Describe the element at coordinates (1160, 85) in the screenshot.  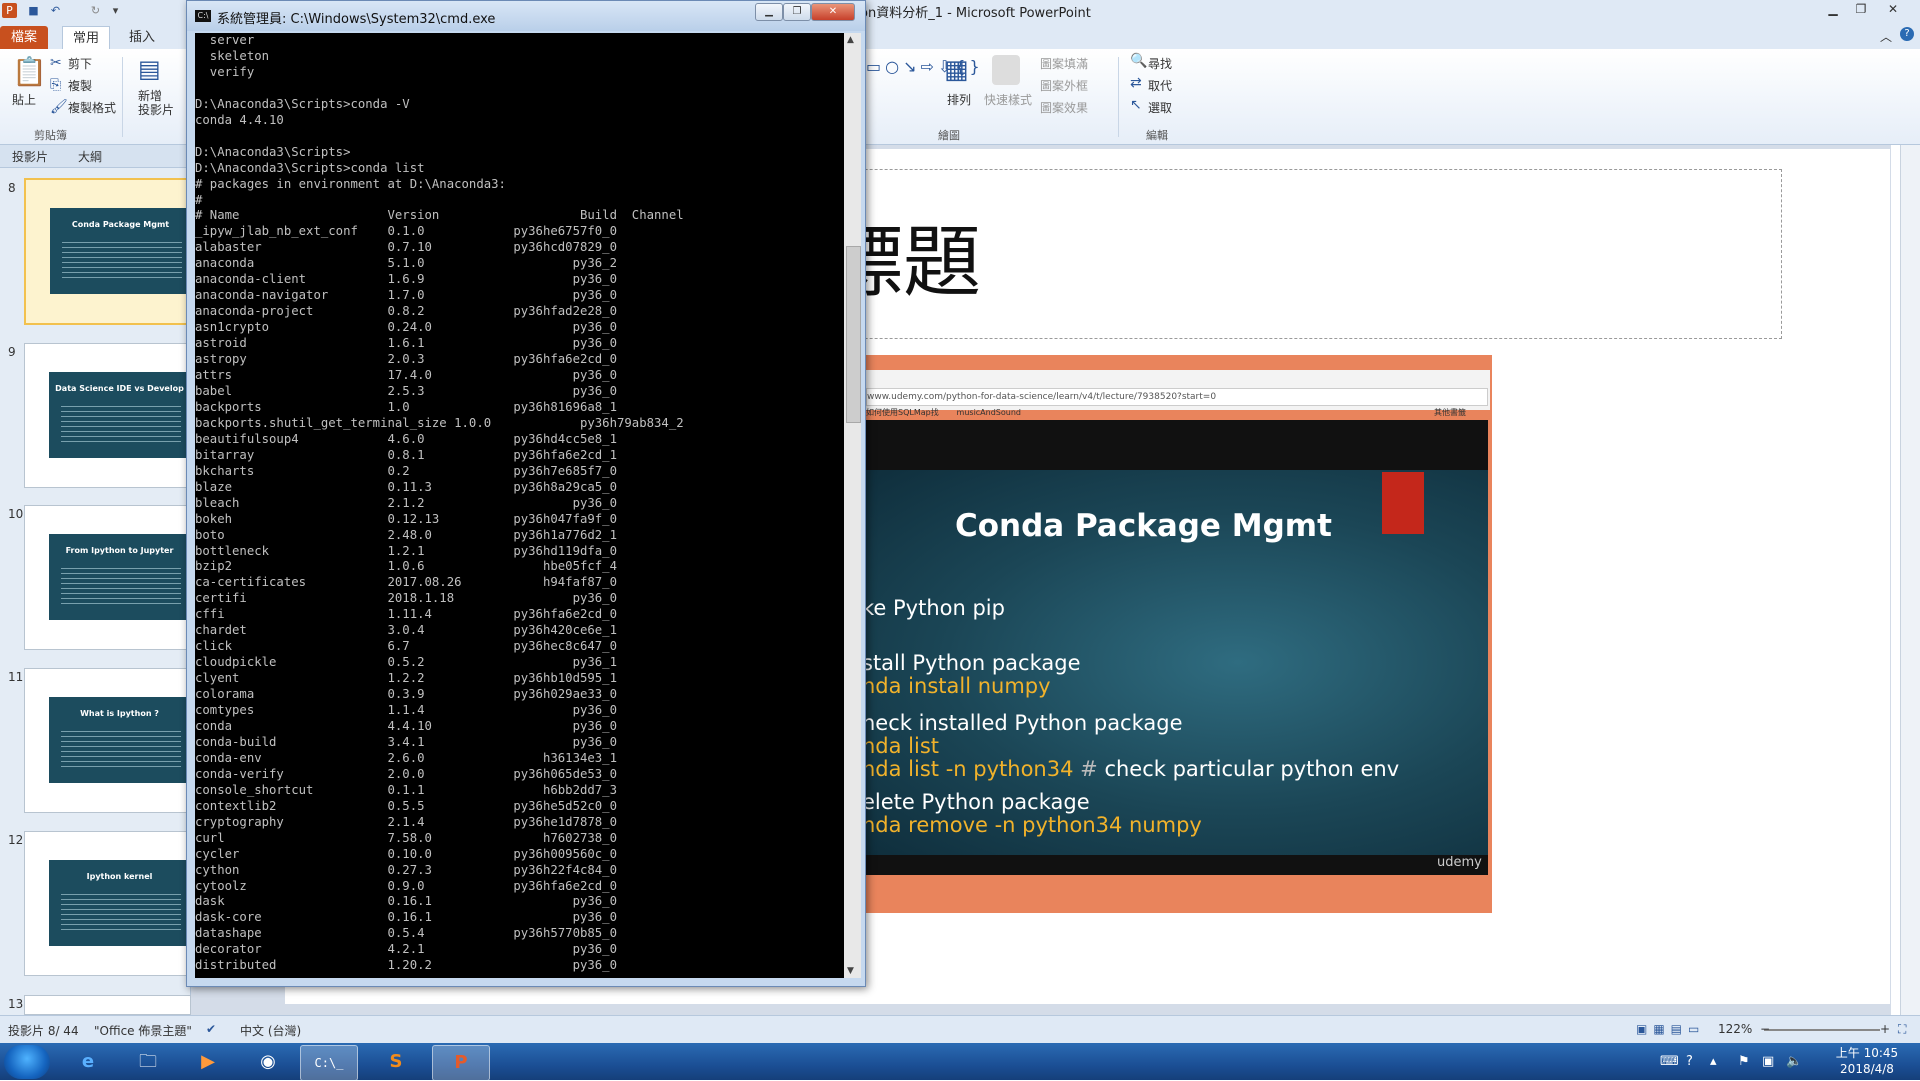
I see `replace-button: 取代` at that location.